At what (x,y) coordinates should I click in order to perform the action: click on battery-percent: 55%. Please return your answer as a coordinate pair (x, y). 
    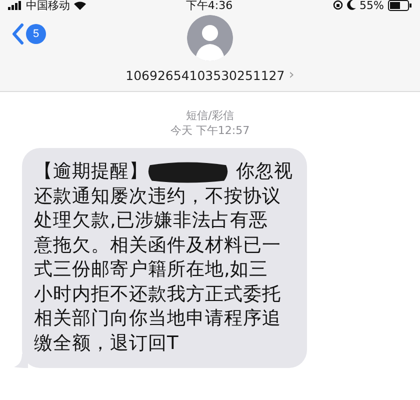
    Looking at the image, I should click on (372, 6).